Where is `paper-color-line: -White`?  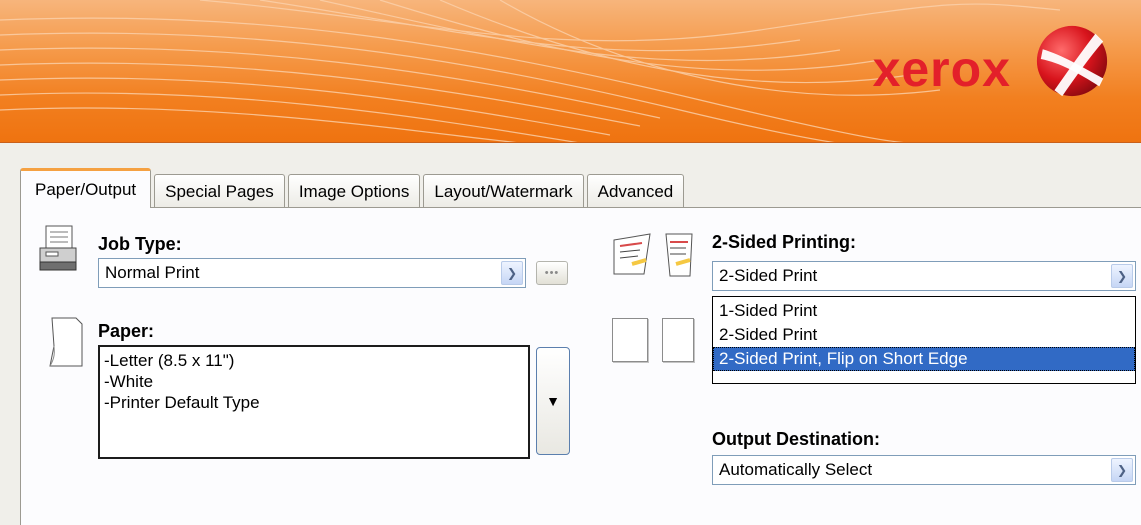
paper-color-line: -White is located at coordinates (129, 381).